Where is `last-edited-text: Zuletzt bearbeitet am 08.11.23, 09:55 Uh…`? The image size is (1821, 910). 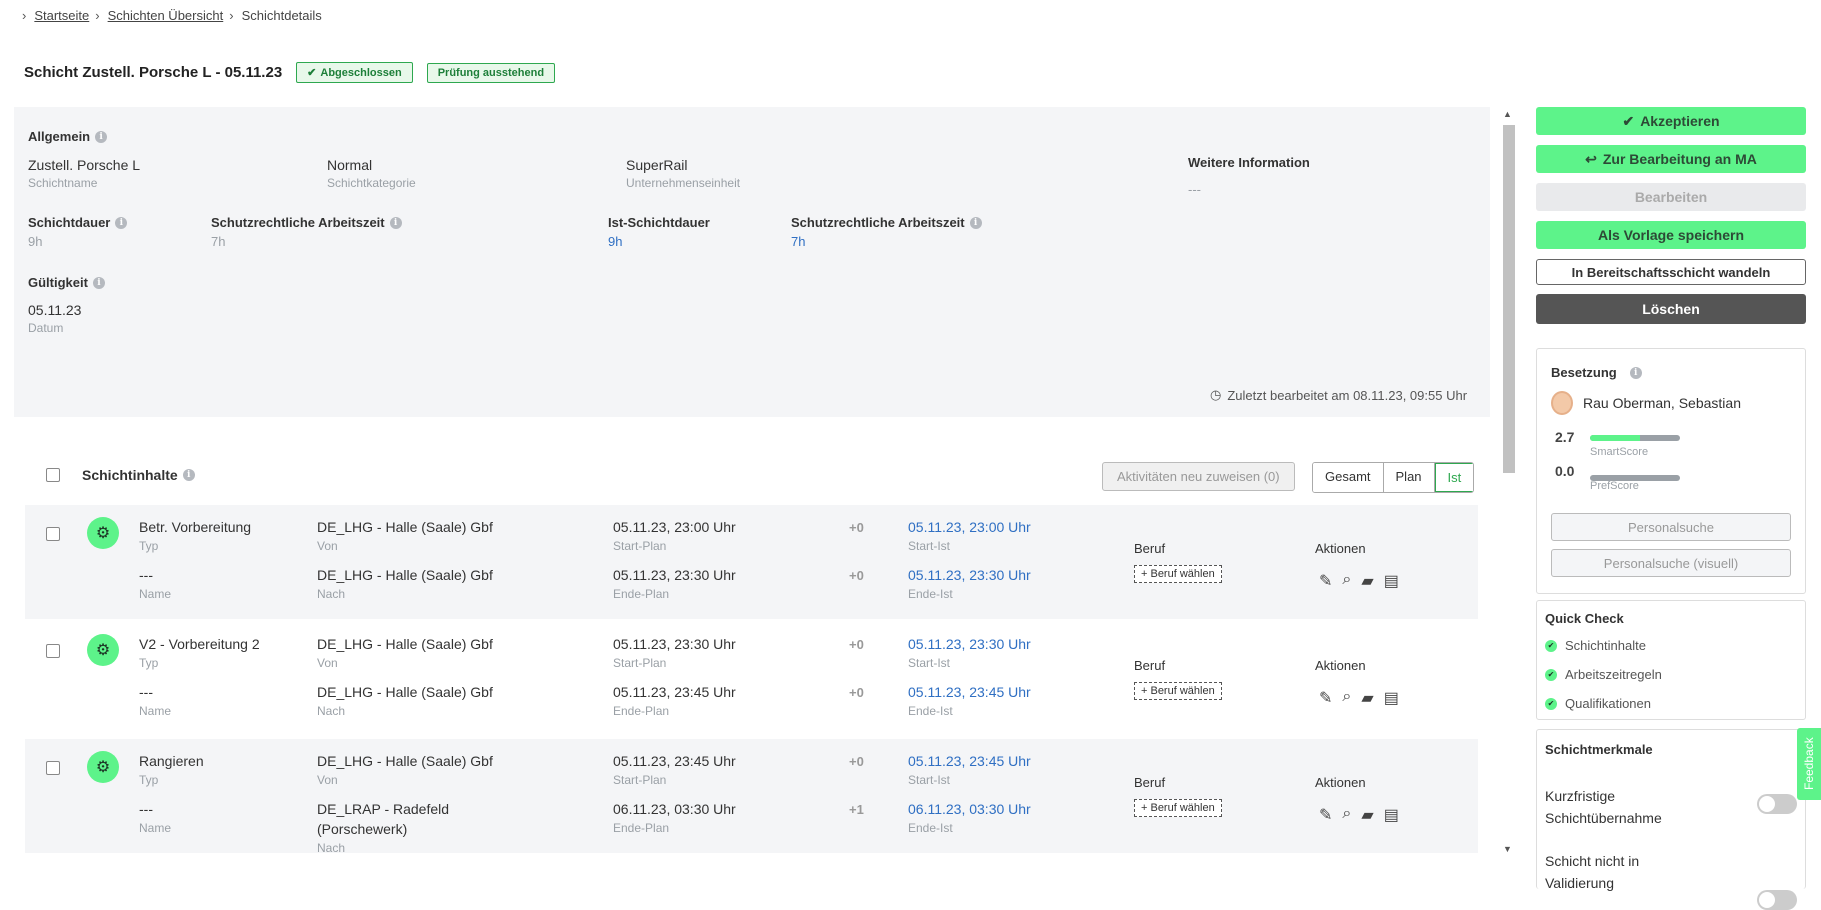 last-edited-text: Zuletzt bearbeitet am 08.11.23, 09:55 Uh… is located at coordinates (1347, 395).